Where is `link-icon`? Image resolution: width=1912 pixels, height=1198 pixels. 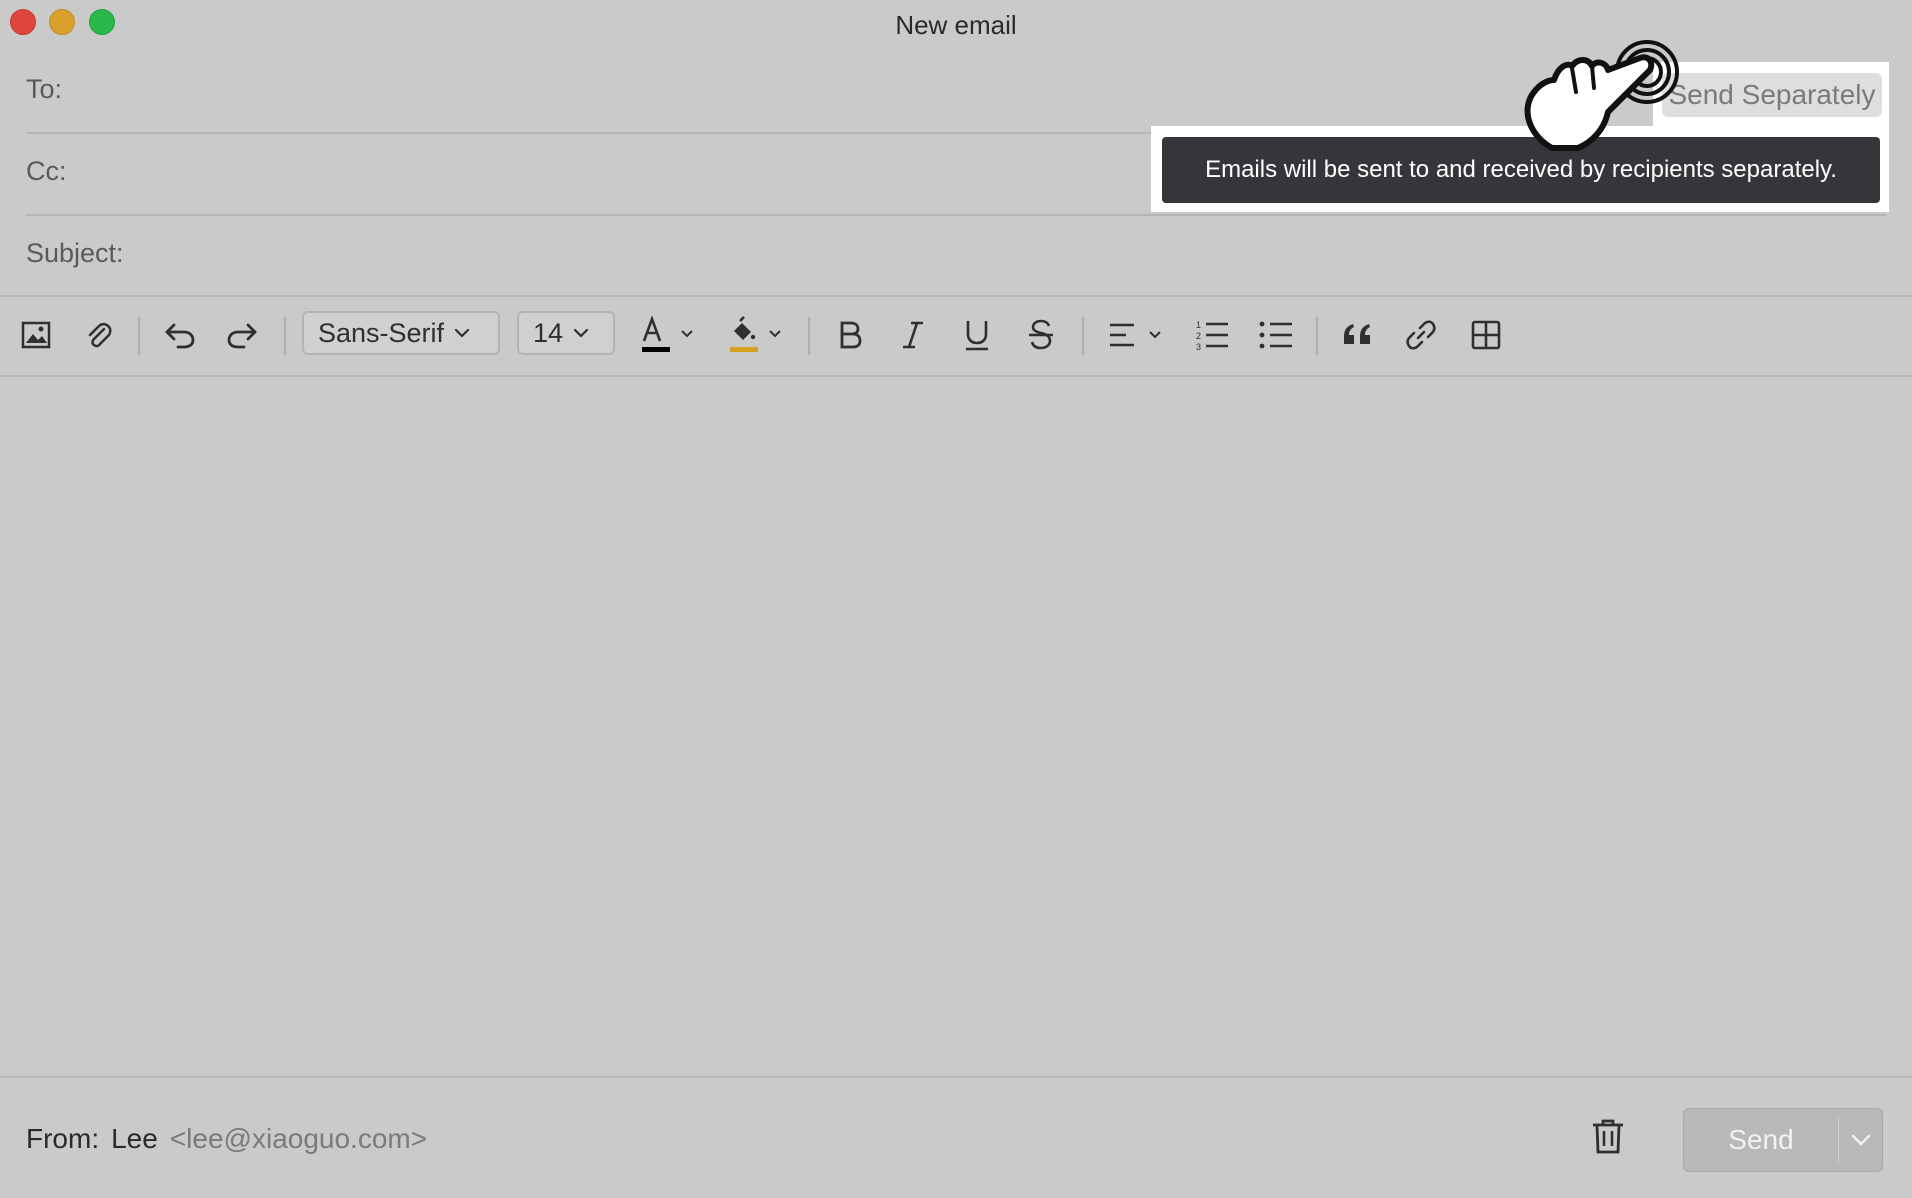 link-icon is located at coordinates (1421, 335).